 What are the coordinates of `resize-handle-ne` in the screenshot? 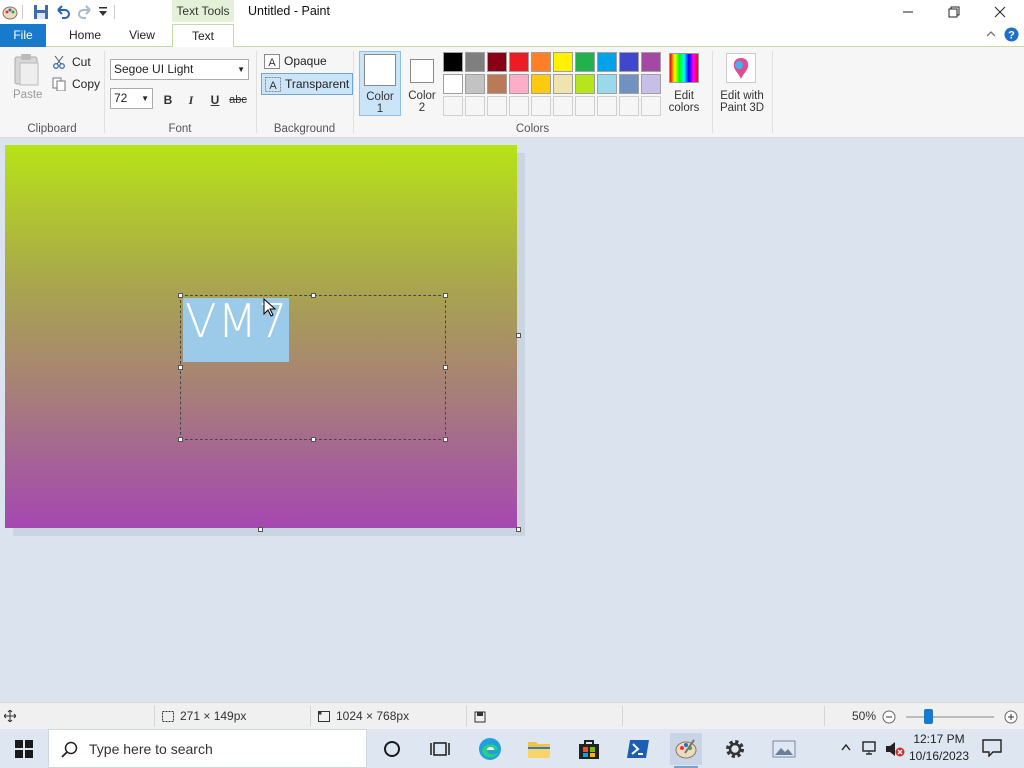 It's located at (445, 295).